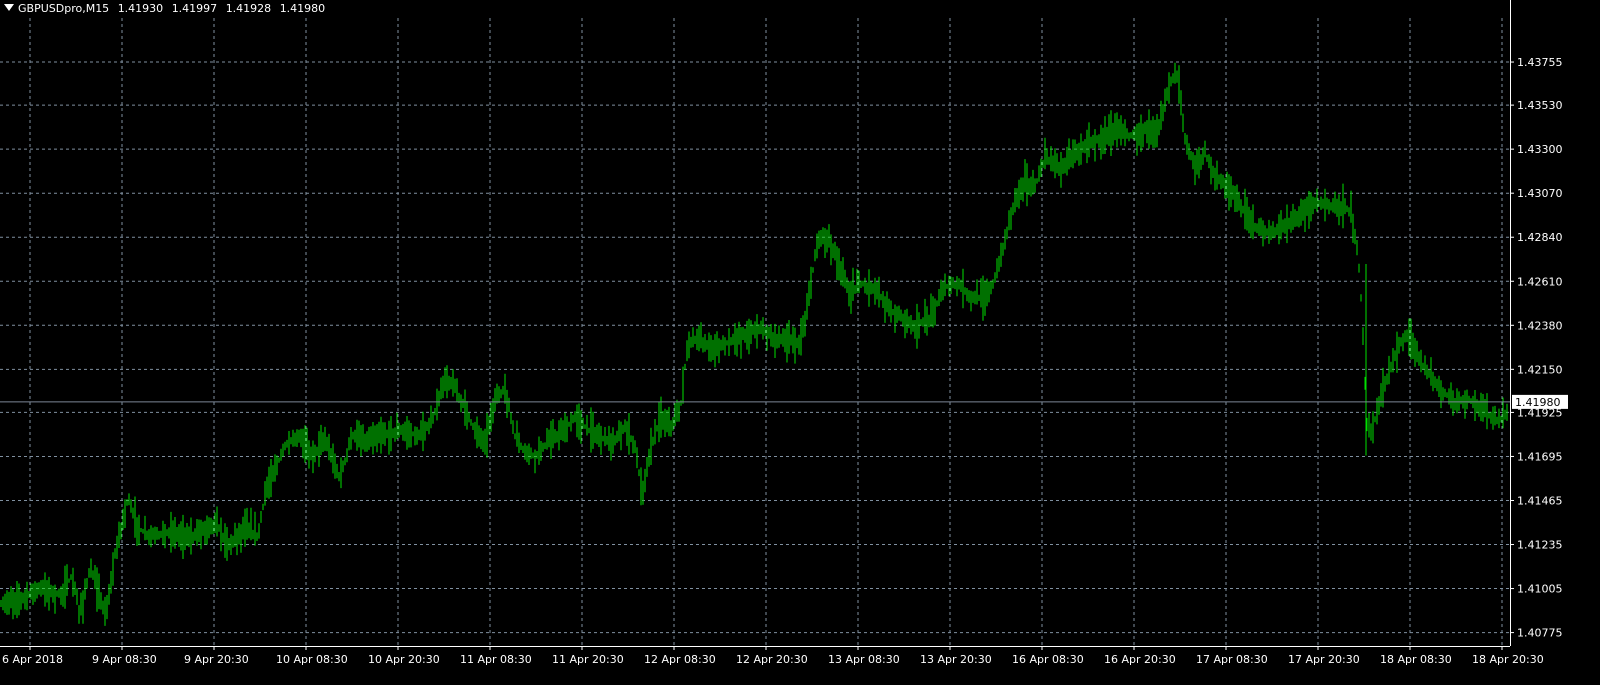 Image resolution: width=1600 pixels, height=685 pixels. I want to click on time-tick-label: 13 Apr 20:30, so click(956, 659).